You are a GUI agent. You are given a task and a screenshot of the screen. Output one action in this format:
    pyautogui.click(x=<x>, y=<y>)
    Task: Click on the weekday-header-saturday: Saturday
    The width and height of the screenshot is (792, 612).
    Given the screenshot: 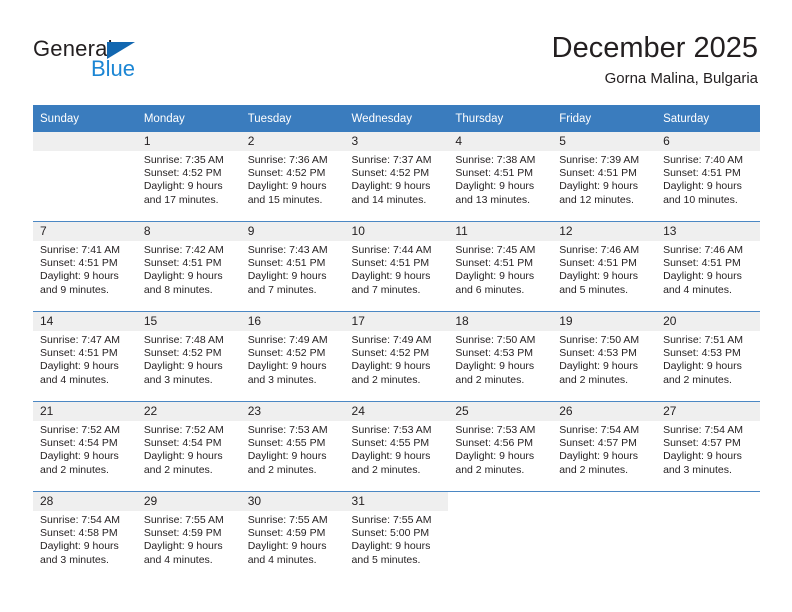 What is the action you would take?
    pyautogui.click(x=708, y=118)
    